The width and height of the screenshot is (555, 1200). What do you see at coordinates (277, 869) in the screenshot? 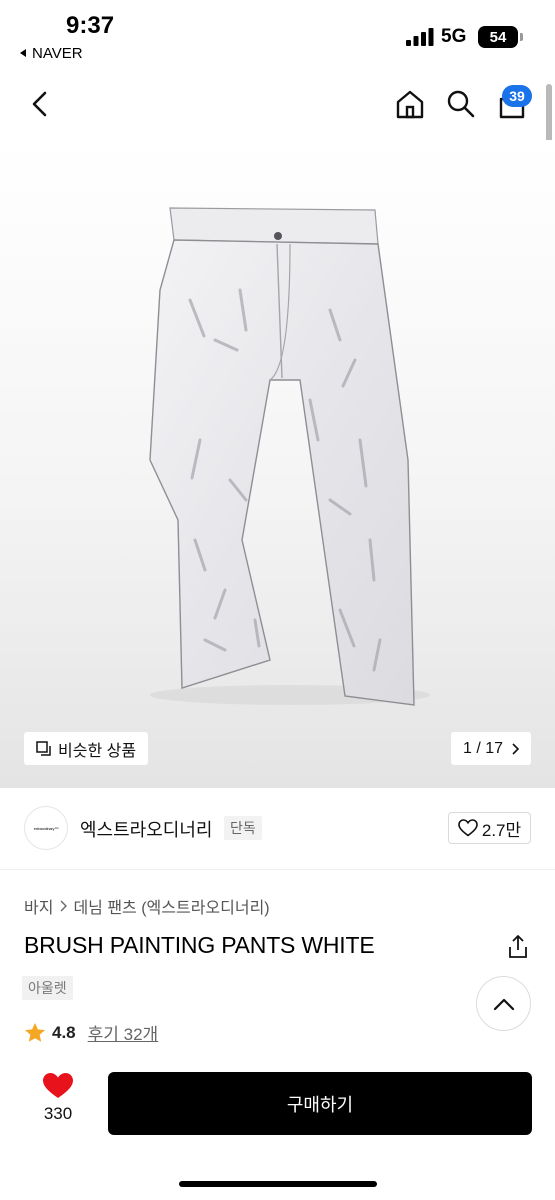
I see `divider` at bounding box center [277, 869].